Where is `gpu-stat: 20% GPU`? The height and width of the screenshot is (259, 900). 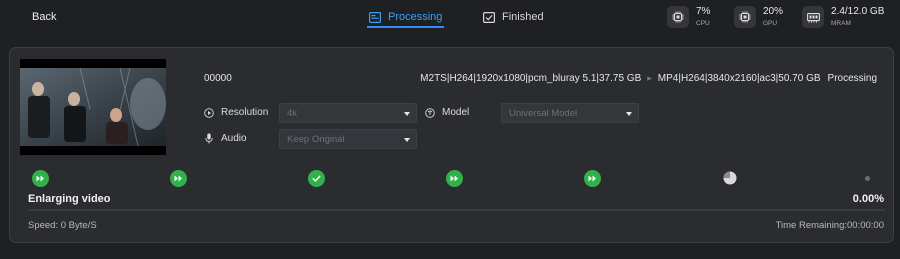
gpu-stat: 20% GPU is located at coordinates (758, 17).